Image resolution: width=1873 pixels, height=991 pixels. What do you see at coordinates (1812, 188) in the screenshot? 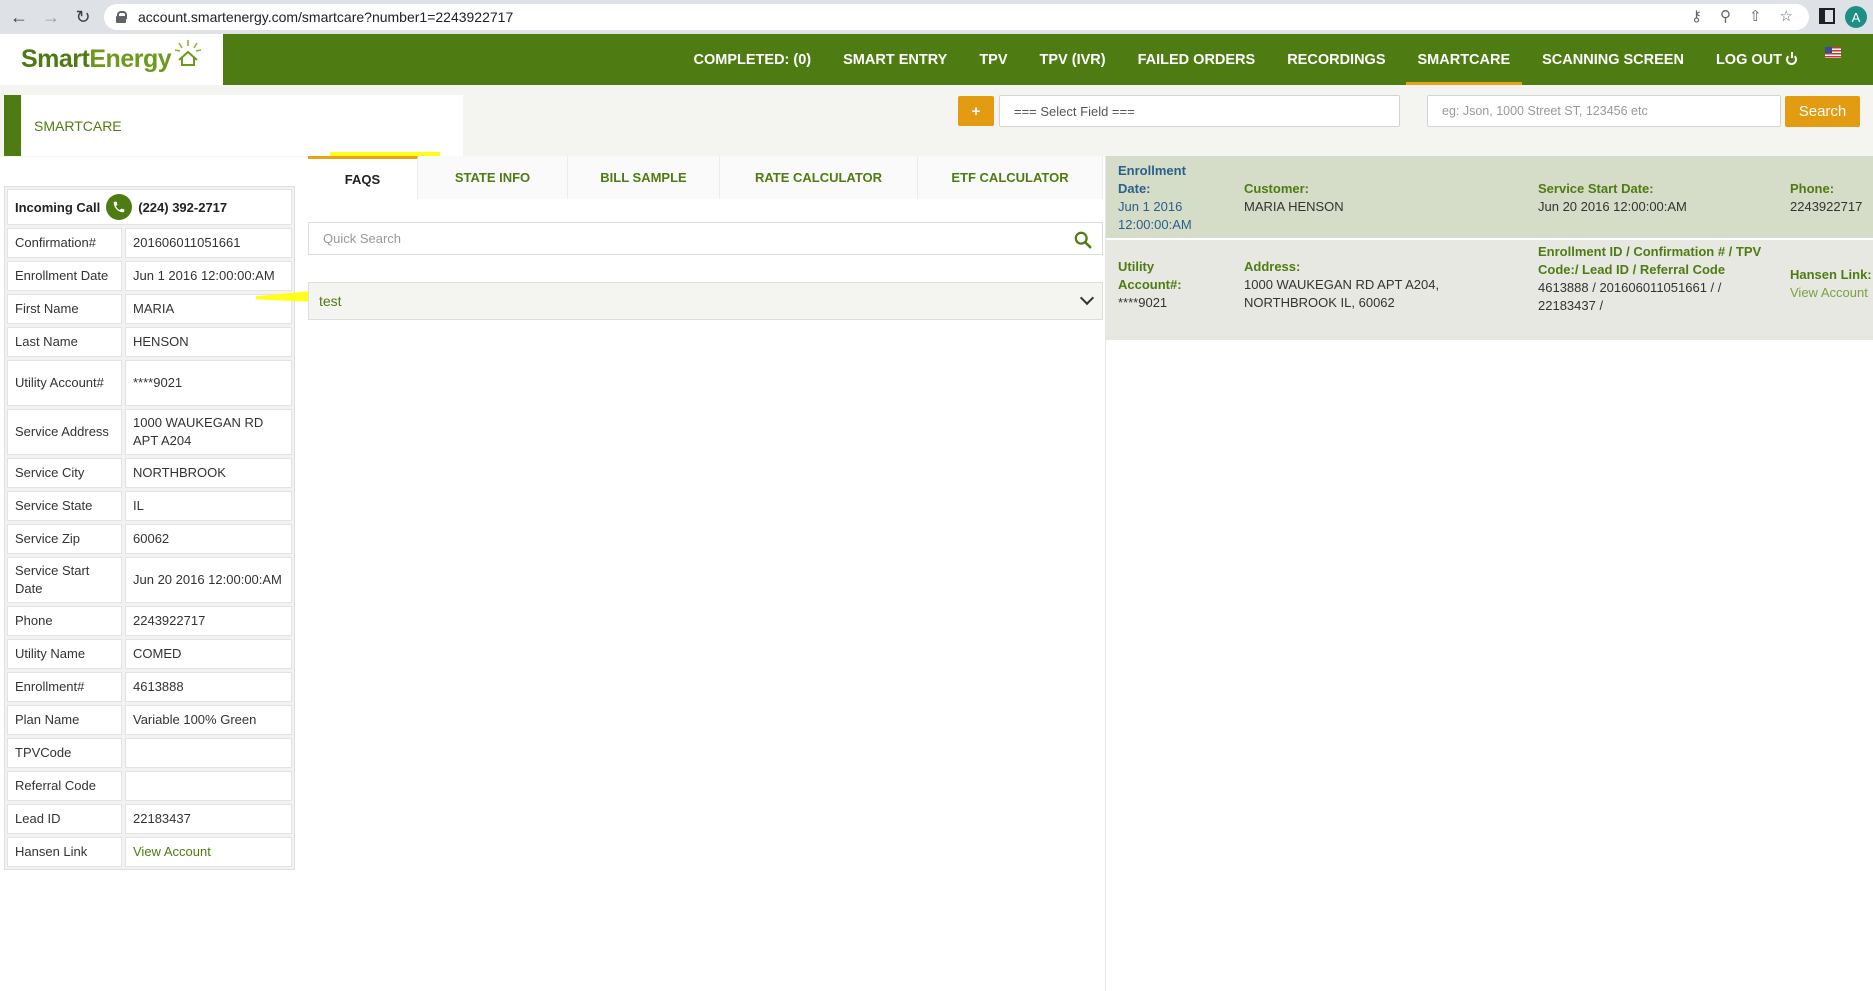
I see `phone-label: Phone:` at bounding box center [1812, 188].